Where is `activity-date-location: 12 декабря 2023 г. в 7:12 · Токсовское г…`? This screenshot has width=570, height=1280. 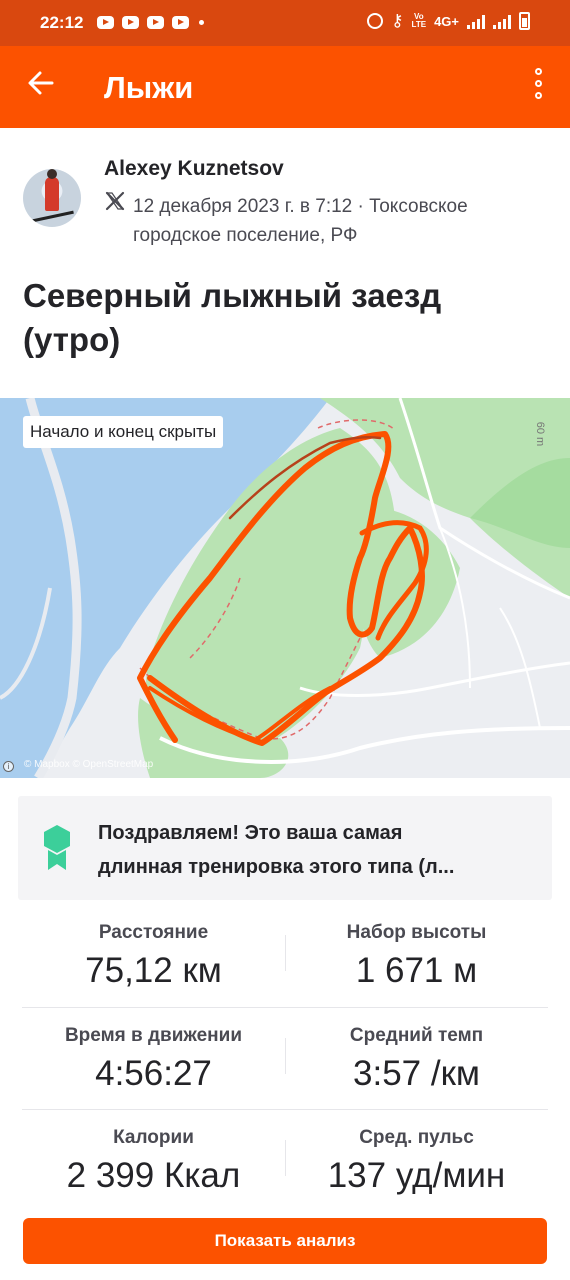 activity-date-location: 12 декабря 2023 г. в 7:12 · Токсовское г… is located at coordinates (300, 221).